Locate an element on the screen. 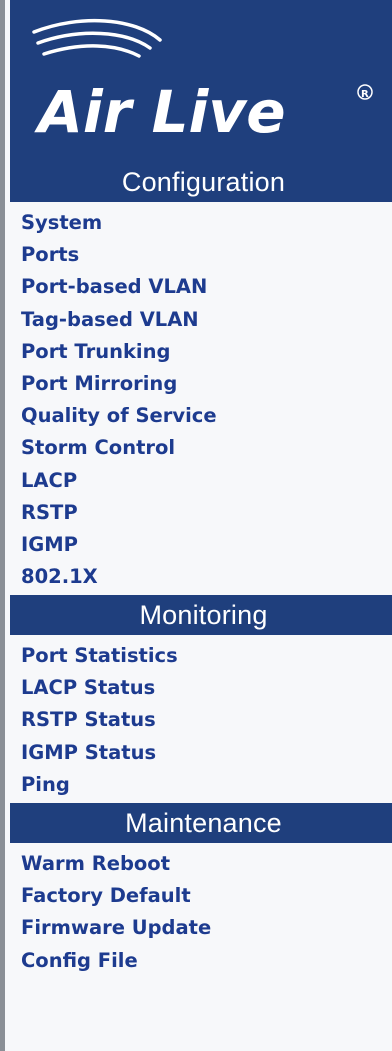 The height and width of the screenshot is (1051, 392). menu-item-port-mirroring: Port Mirroring is located at coordinates (201, 384).